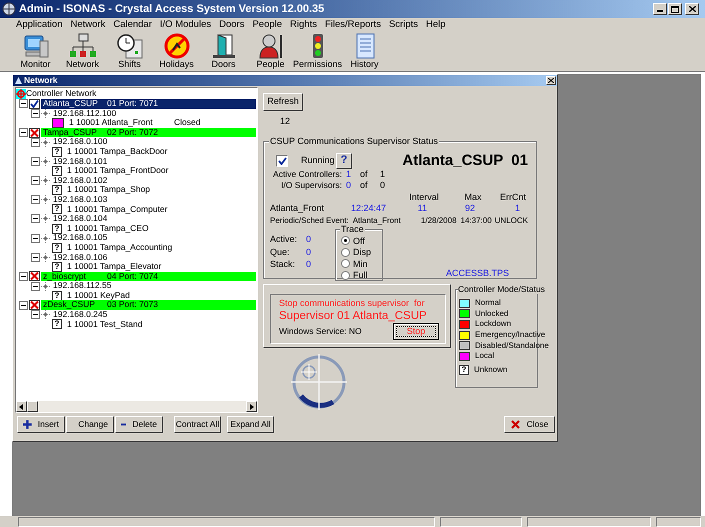  I want to click on counter-label: Stack:, so click(283, 264).